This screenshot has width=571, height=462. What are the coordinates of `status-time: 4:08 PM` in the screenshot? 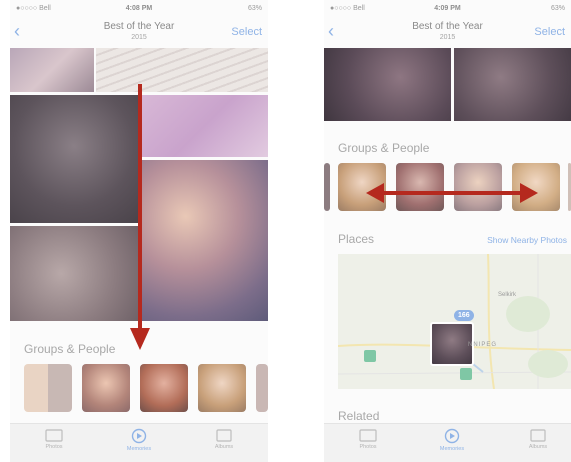 It's located at (139, 8).